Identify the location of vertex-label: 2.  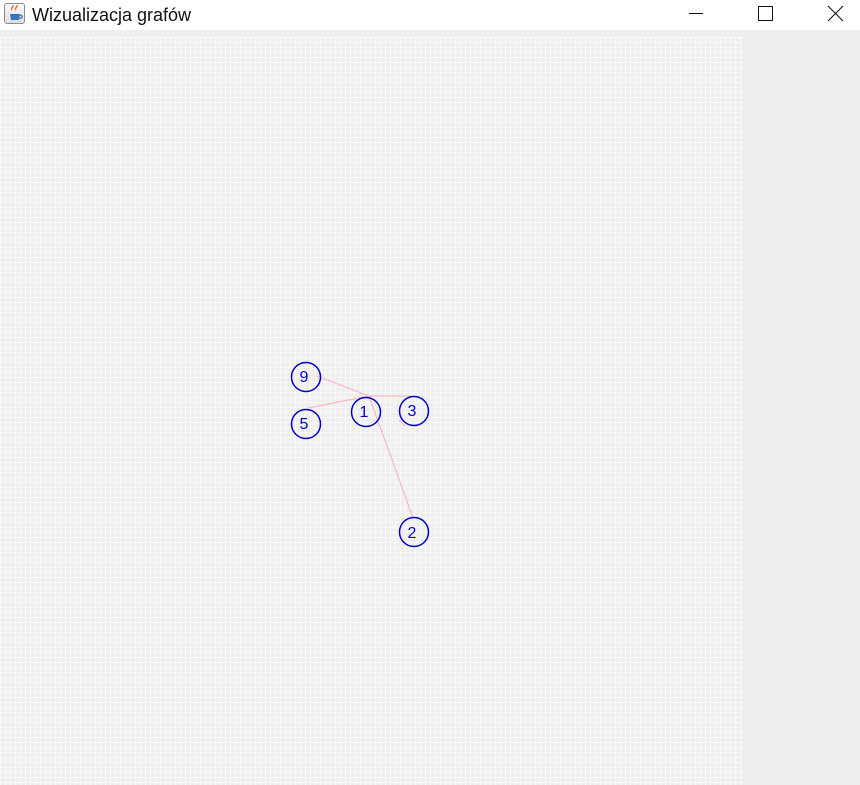
(412, 533).